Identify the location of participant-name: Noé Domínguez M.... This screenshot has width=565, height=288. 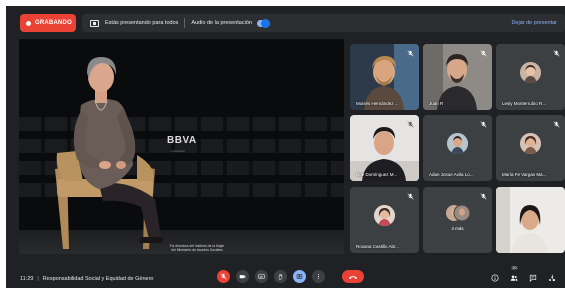
(377, 174).